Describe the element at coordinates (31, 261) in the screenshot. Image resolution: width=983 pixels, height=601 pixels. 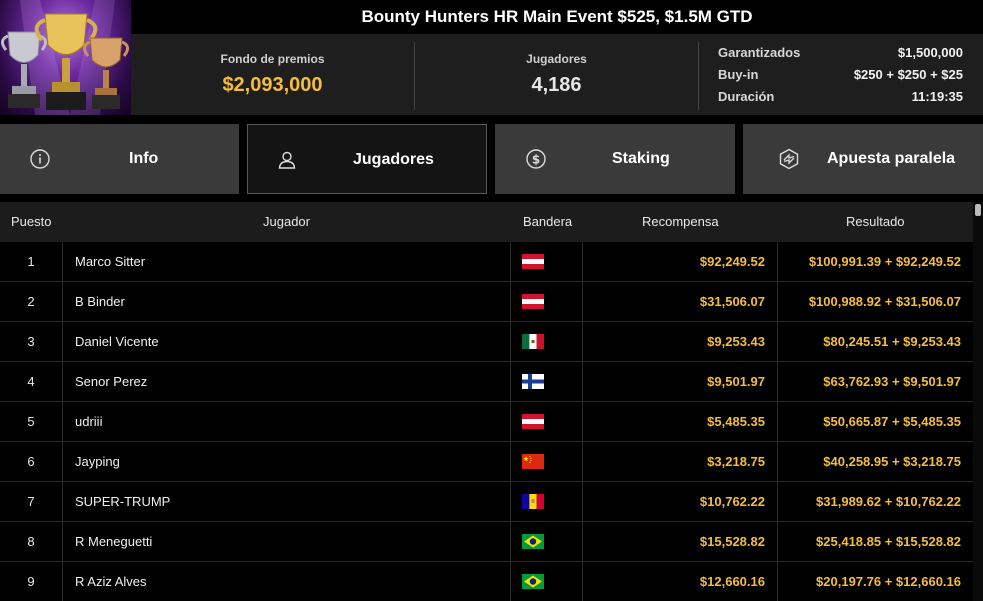
I see `row-position: 1` at that location.